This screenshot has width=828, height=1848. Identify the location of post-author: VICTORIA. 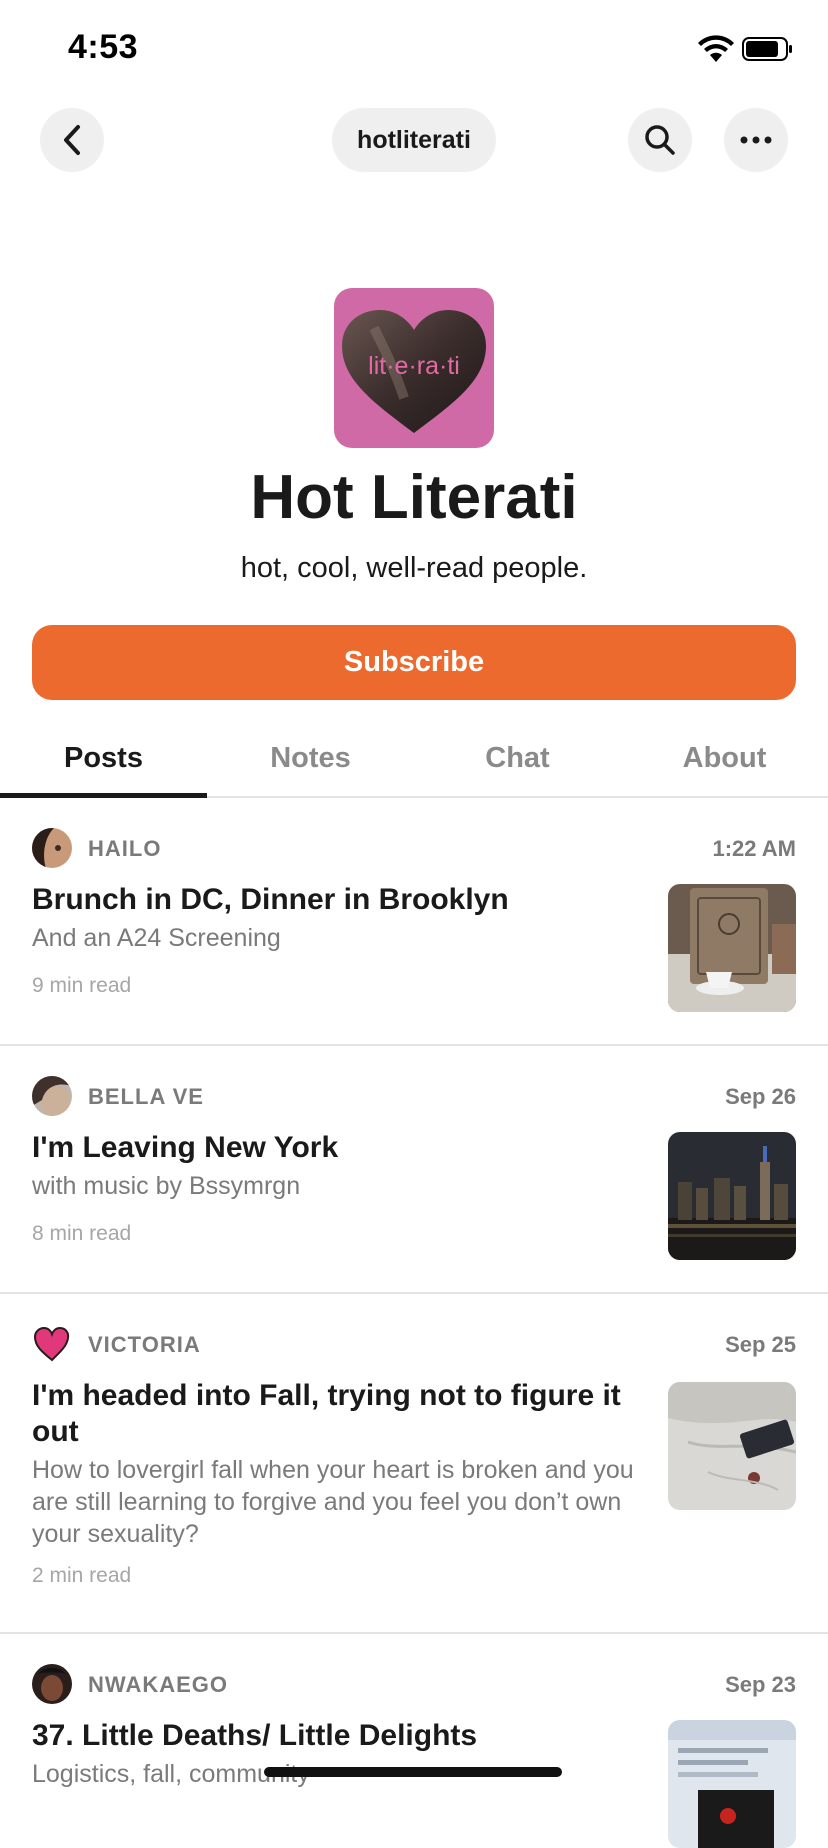
(144, 1344).